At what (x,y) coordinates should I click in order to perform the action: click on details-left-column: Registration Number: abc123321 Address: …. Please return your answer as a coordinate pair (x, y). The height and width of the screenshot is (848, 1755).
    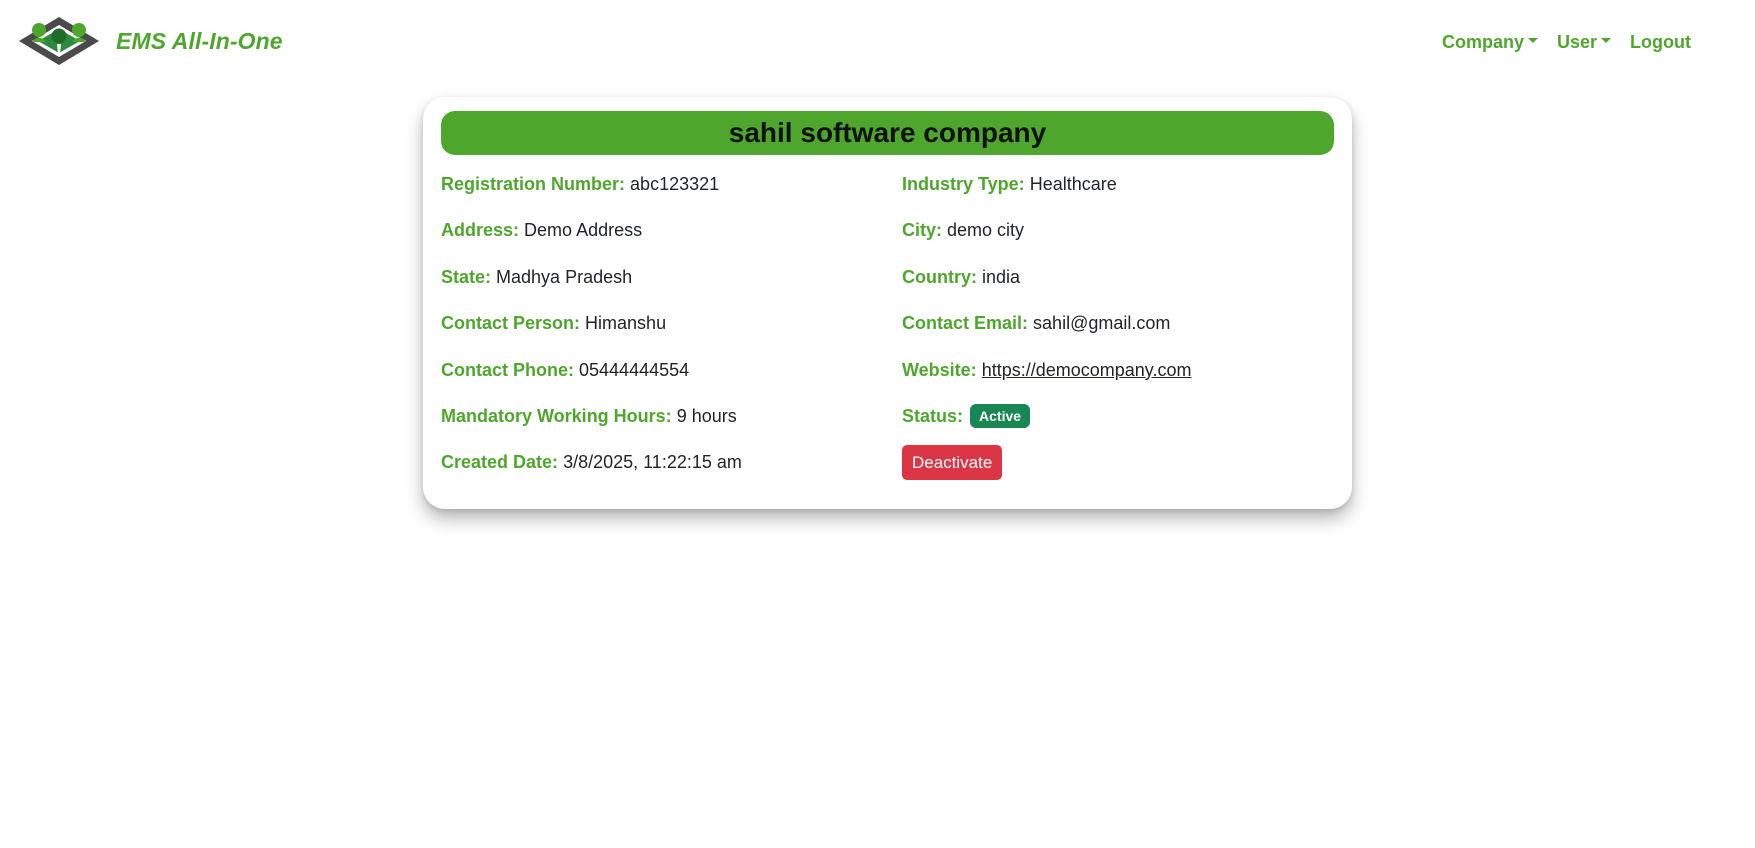
    Looking at the image, I should click on (661, 334).